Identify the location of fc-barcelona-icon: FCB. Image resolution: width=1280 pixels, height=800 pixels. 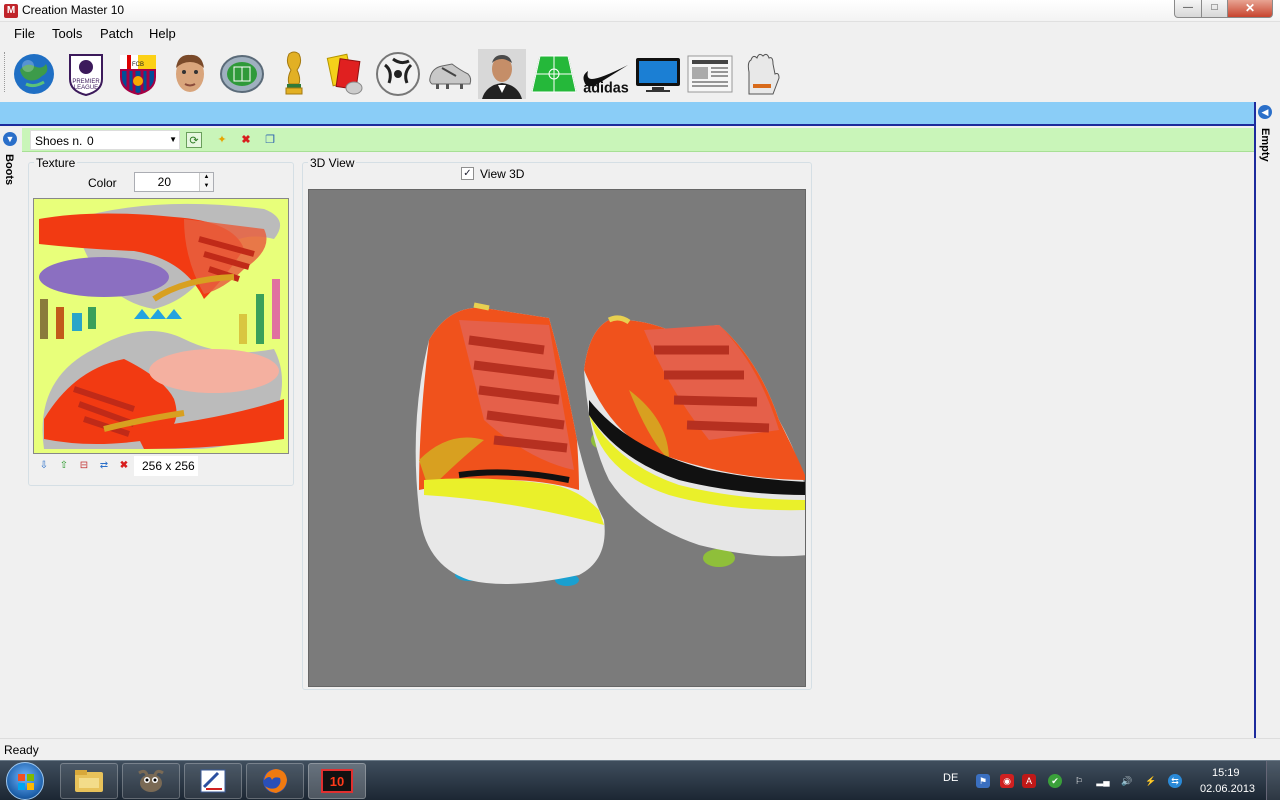
(138, 74).